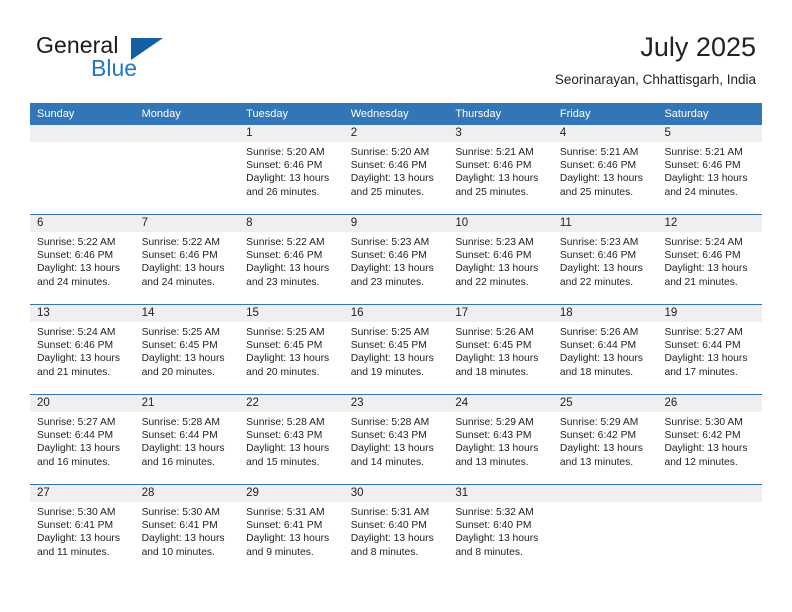  I want to click on sunset-text: Sunset: 6:40 PM, so click(493, 526).